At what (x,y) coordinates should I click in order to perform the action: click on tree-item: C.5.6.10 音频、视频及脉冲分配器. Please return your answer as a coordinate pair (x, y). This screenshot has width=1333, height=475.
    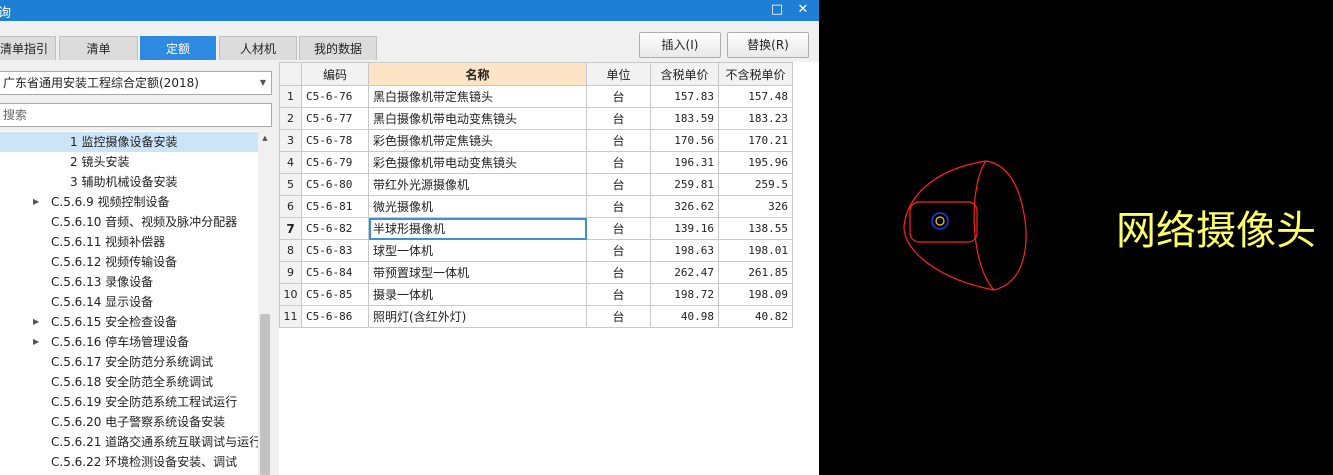
    Looking at the image, I should click on (129, 222).